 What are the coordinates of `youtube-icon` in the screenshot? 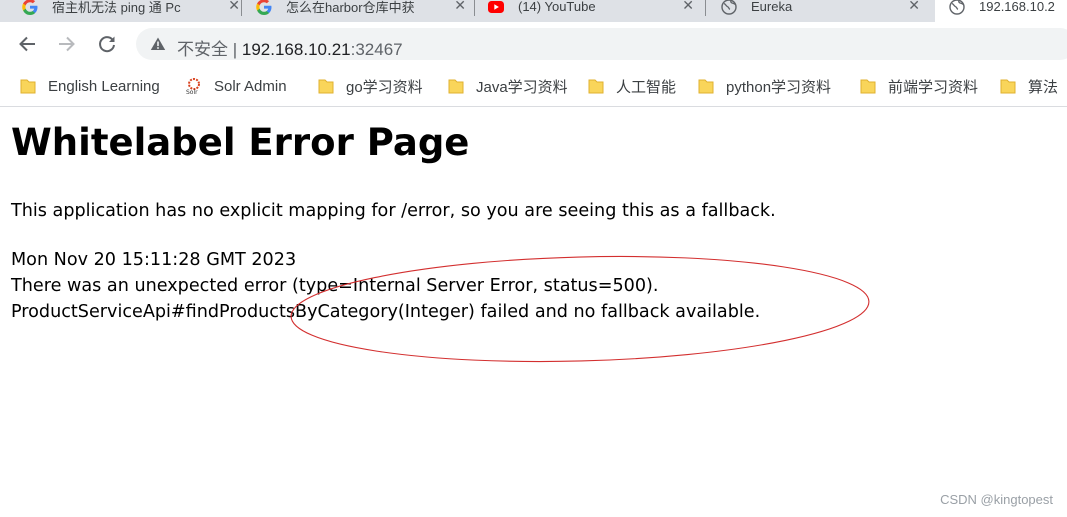 It's located at (496, 6).